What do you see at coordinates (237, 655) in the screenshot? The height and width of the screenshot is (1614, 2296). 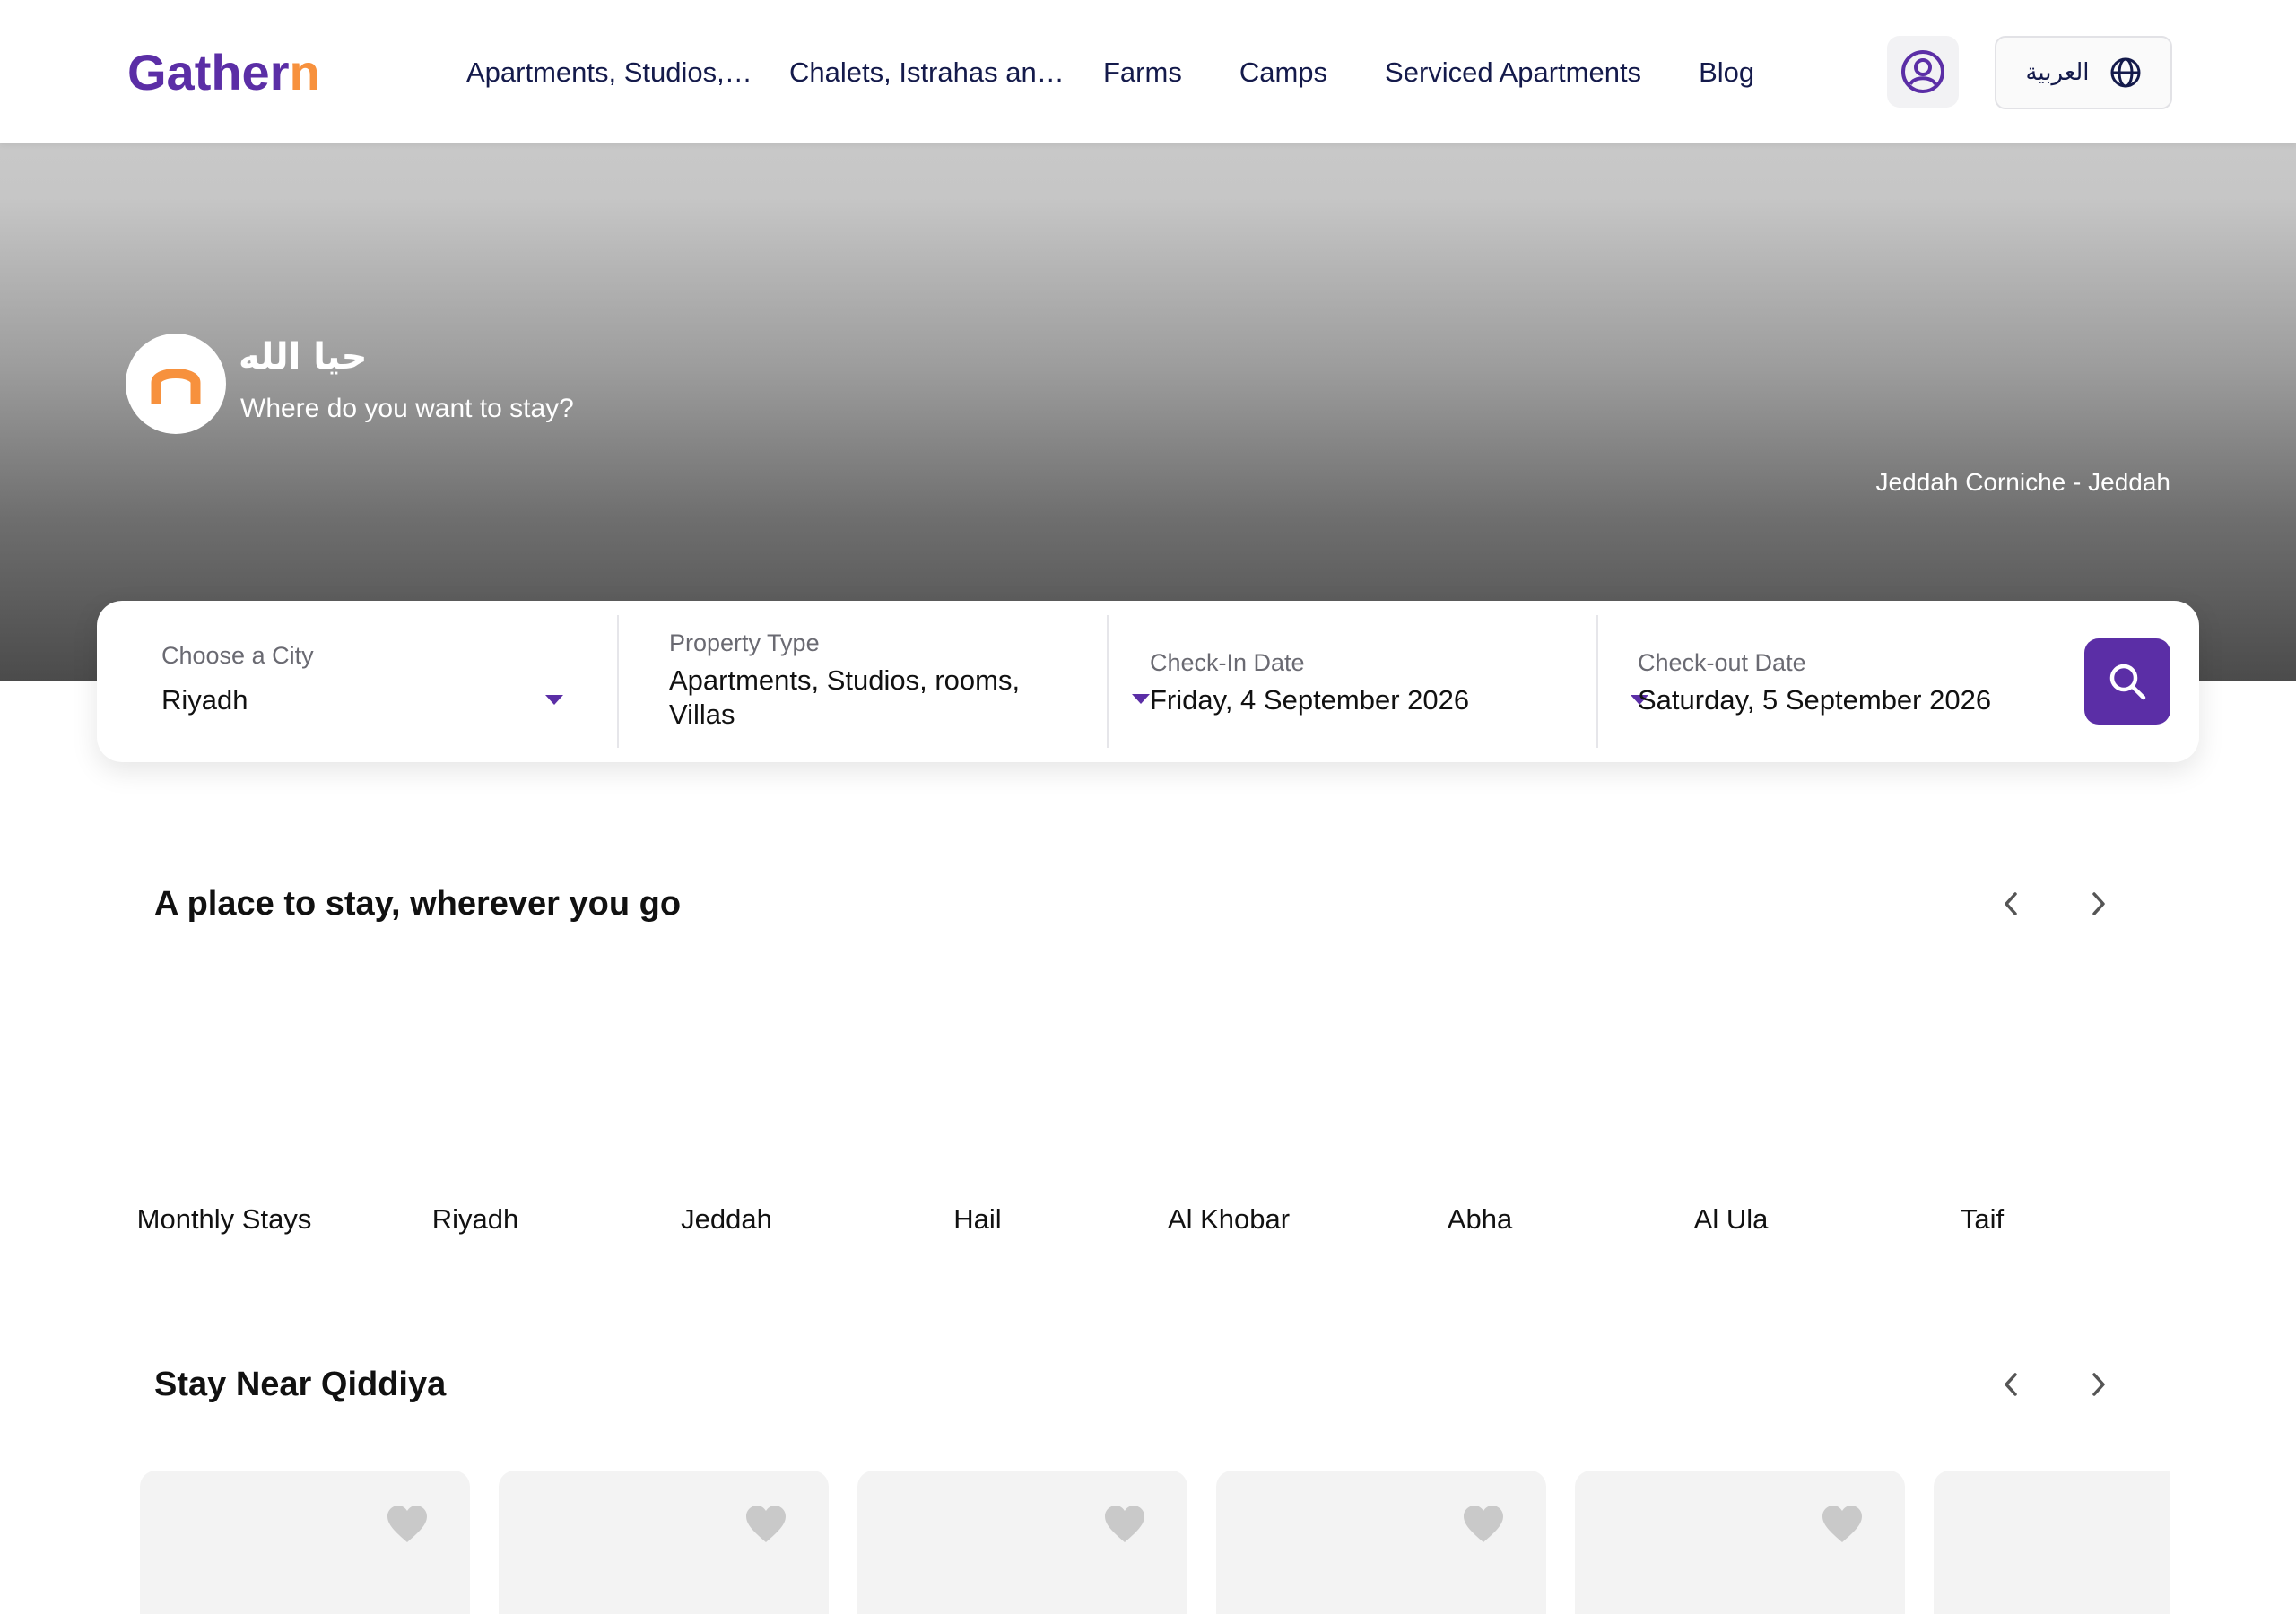 I see `city-select-label: Choose a City` at bounding box center [237, 655].